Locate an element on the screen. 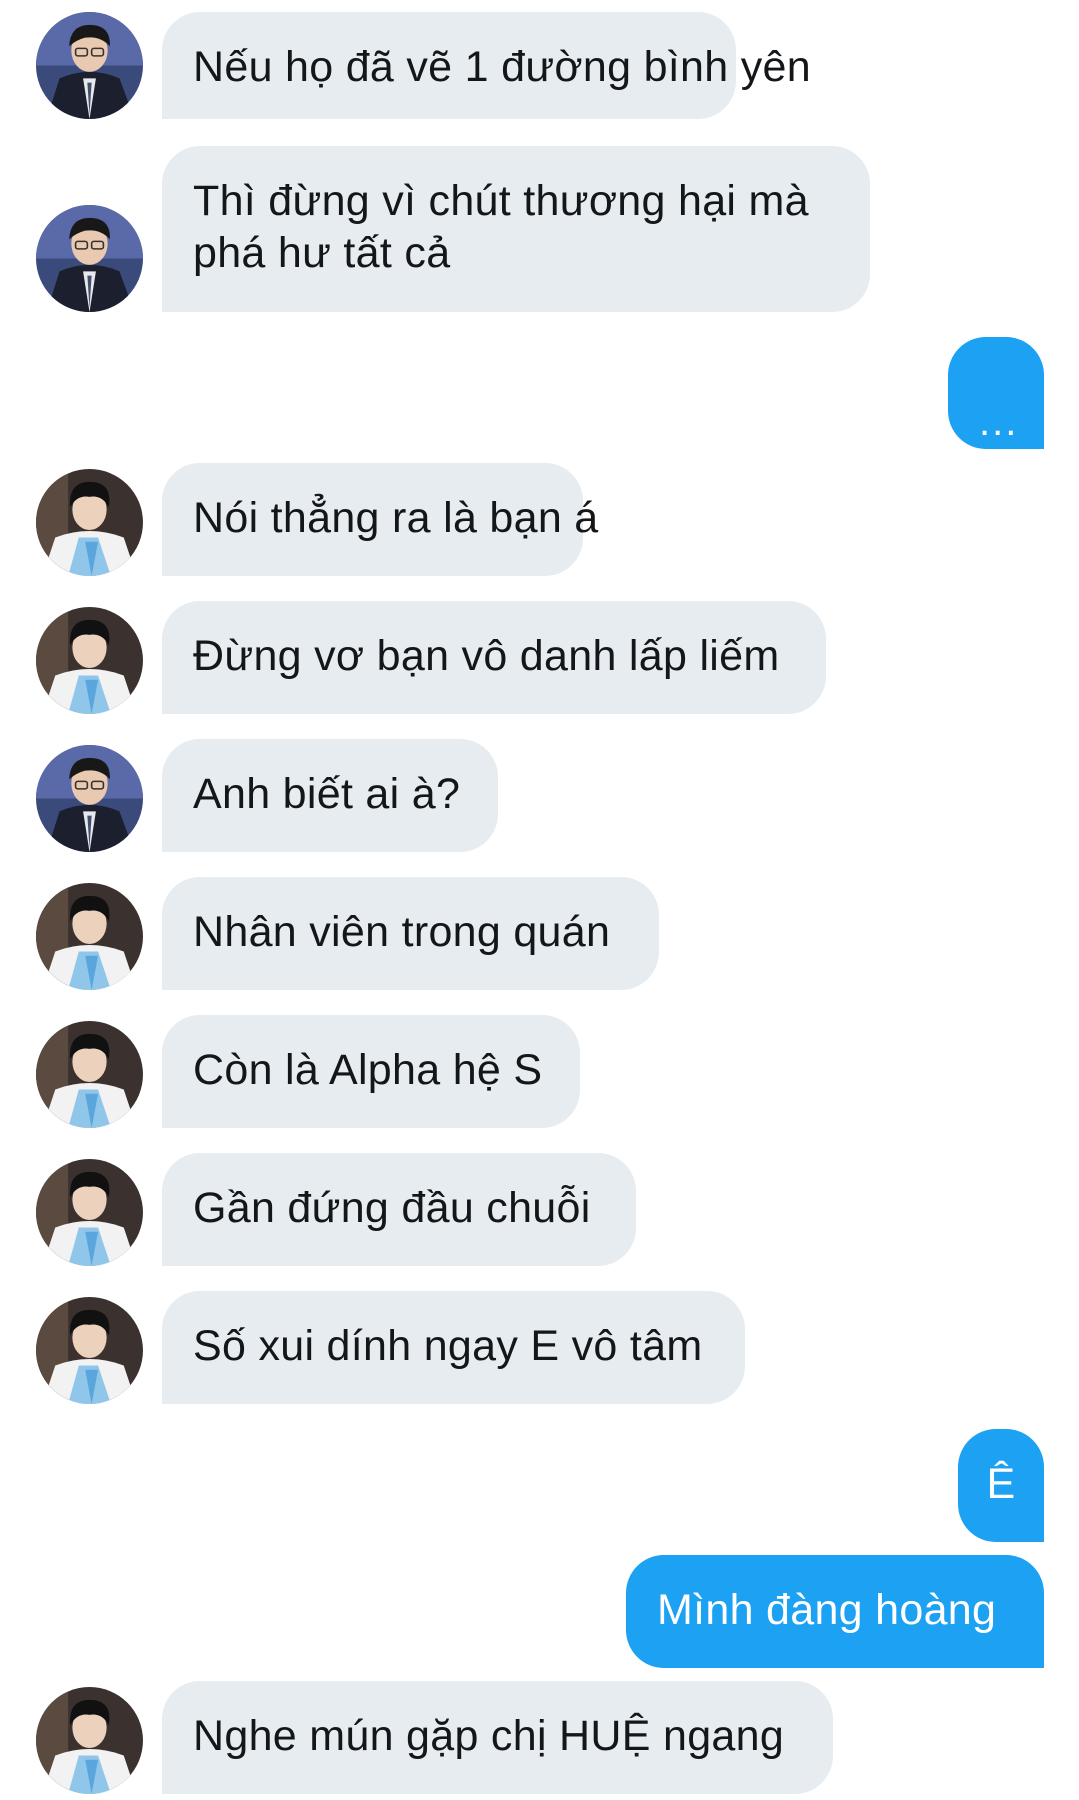  message-bubble-incoming: Còn là Alpha hệ S is located at coordinates (371, 1071).